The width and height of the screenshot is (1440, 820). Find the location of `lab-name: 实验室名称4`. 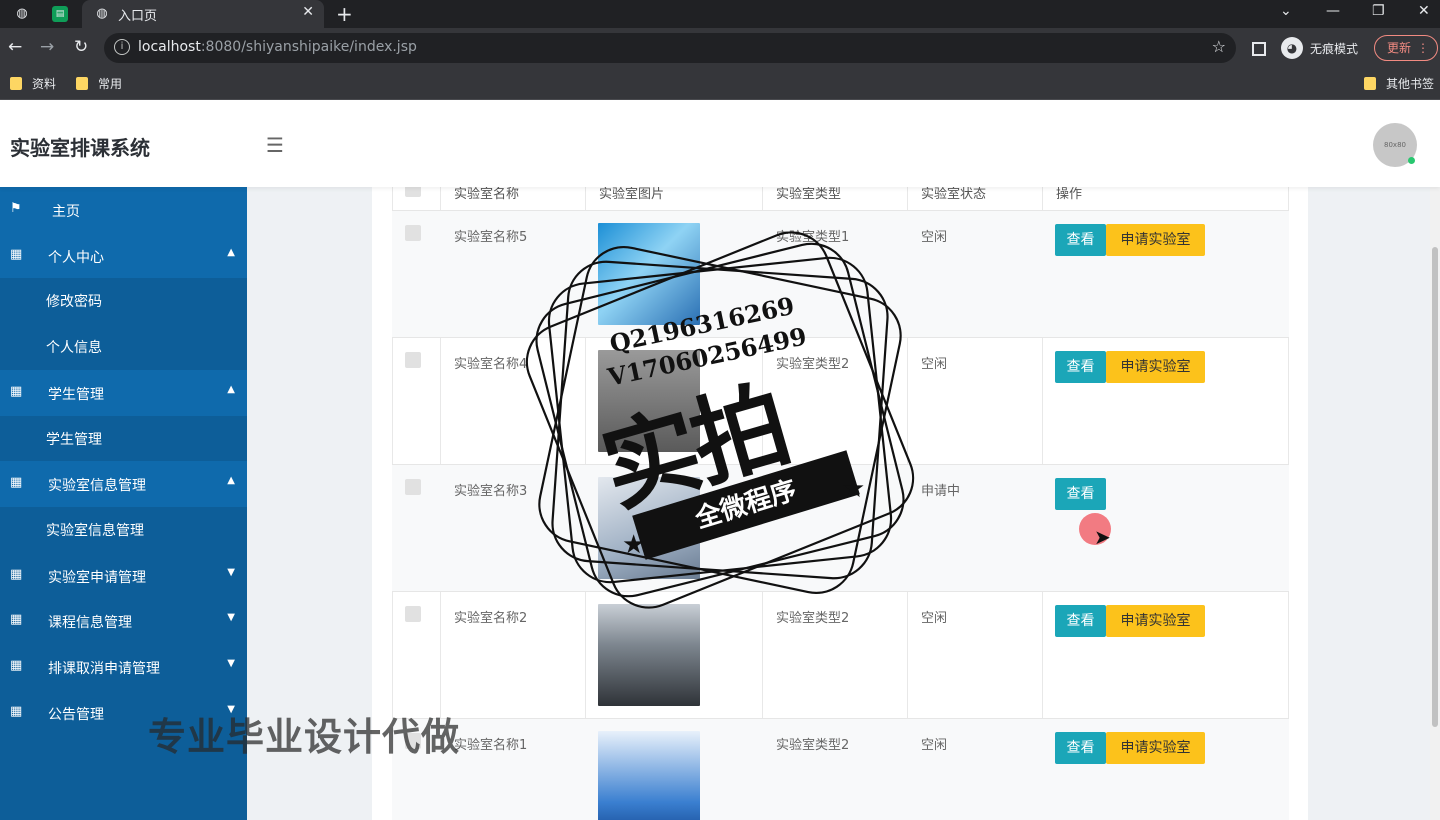

lab-name: 实验室名称4 is located at coordinates (491, 364).